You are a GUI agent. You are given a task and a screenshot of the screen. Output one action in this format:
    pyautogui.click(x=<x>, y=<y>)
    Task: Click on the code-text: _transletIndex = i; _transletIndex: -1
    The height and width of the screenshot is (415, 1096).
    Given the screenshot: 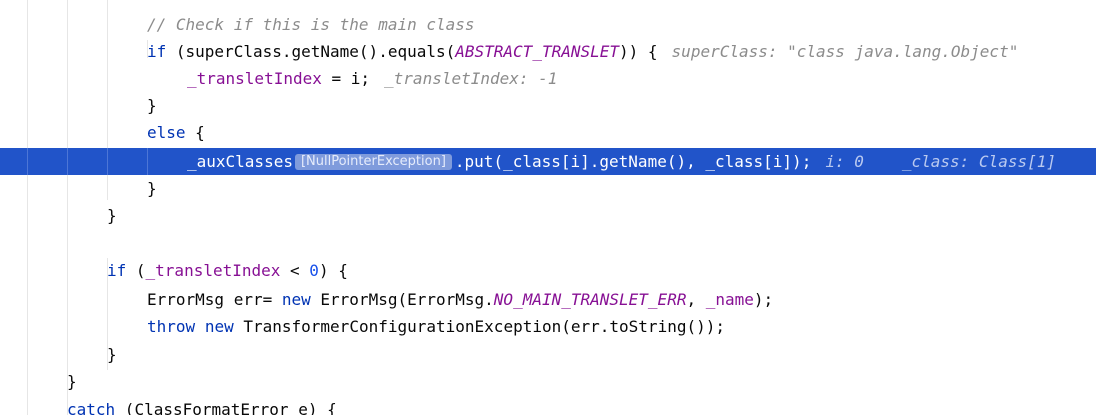 What is the action you would take?
    pyautogui.click(x=372, y=78)
    